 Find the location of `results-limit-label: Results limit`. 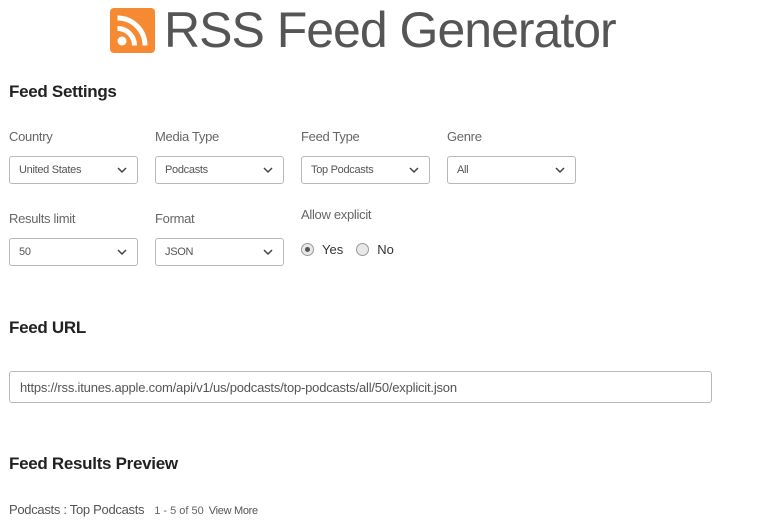

results-limit-label: Results limit is located at coordinates (42, 218).